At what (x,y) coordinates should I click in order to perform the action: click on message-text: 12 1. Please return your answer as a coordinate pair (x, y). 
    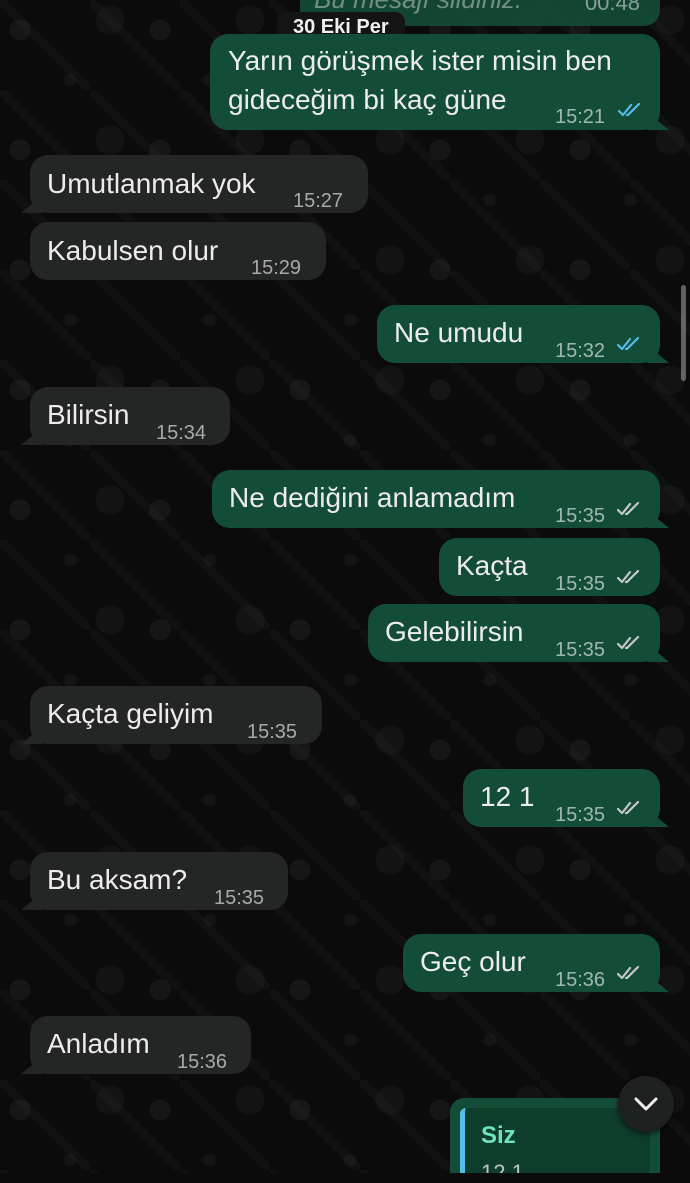
    Looking at the image, I should click on (507, 796).